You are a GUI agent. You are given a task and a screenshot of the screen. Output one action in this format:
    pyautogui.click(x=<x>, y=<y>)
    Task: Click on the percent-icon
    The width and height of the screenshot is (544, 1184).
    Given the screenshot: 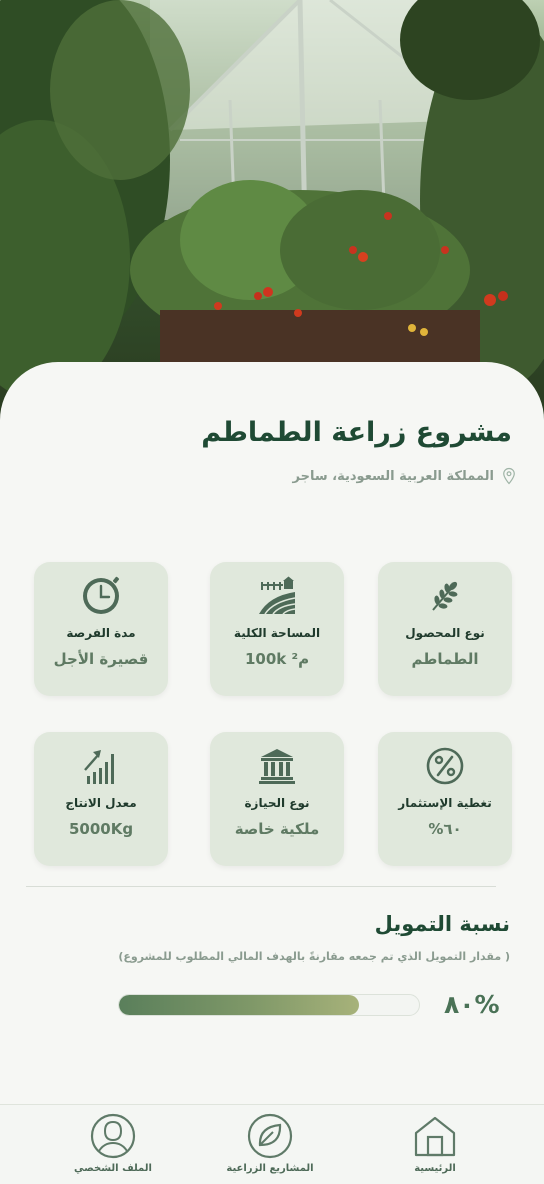 What is the action you would take?
    pyautogui.click(x=445, y=766)
    